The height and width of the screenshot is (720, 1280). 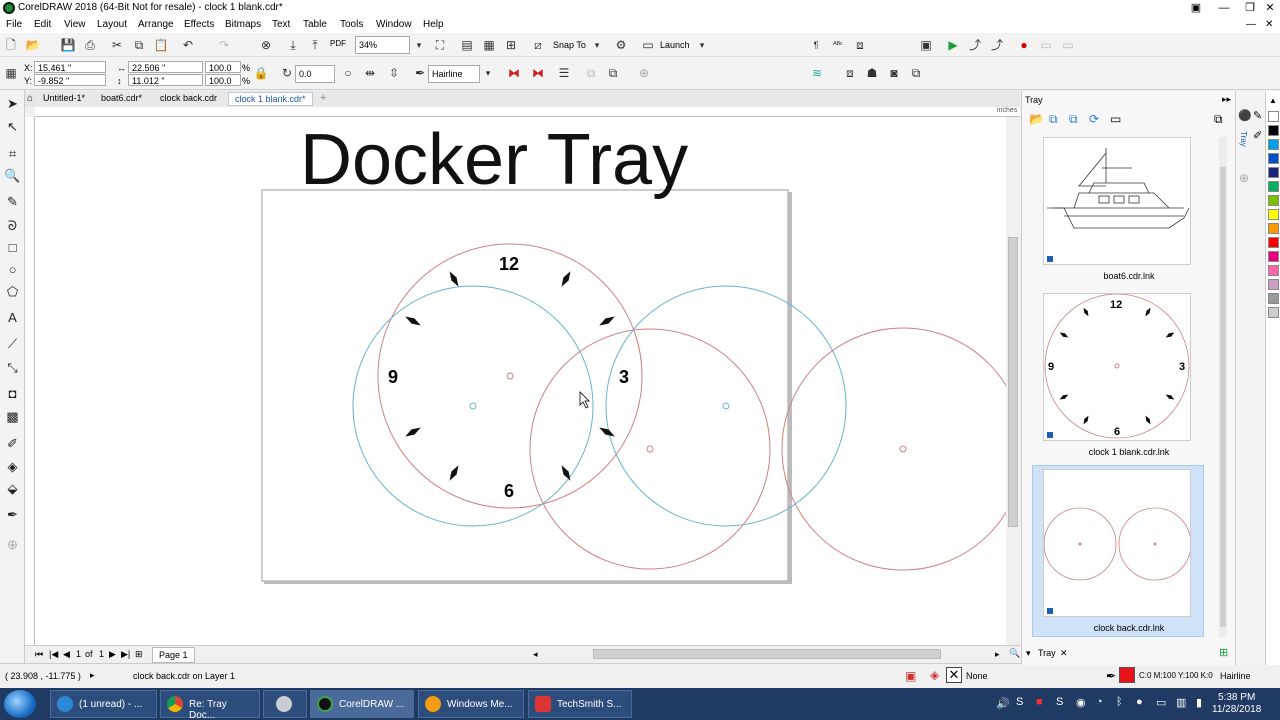 I want to click on trim-icon: ⧉, so click(x=613, y=73).